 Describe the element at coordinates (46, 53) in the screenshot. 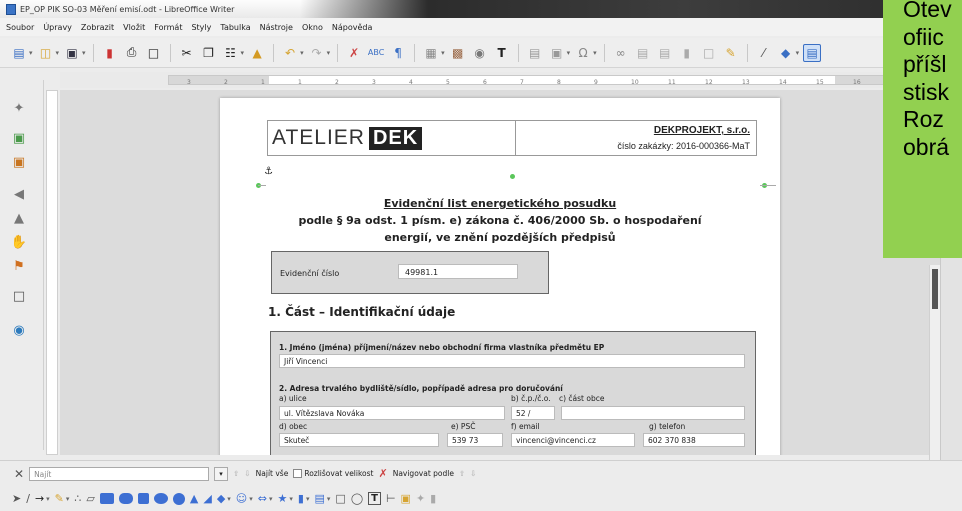

I see `open-icon: ◫` at that location.